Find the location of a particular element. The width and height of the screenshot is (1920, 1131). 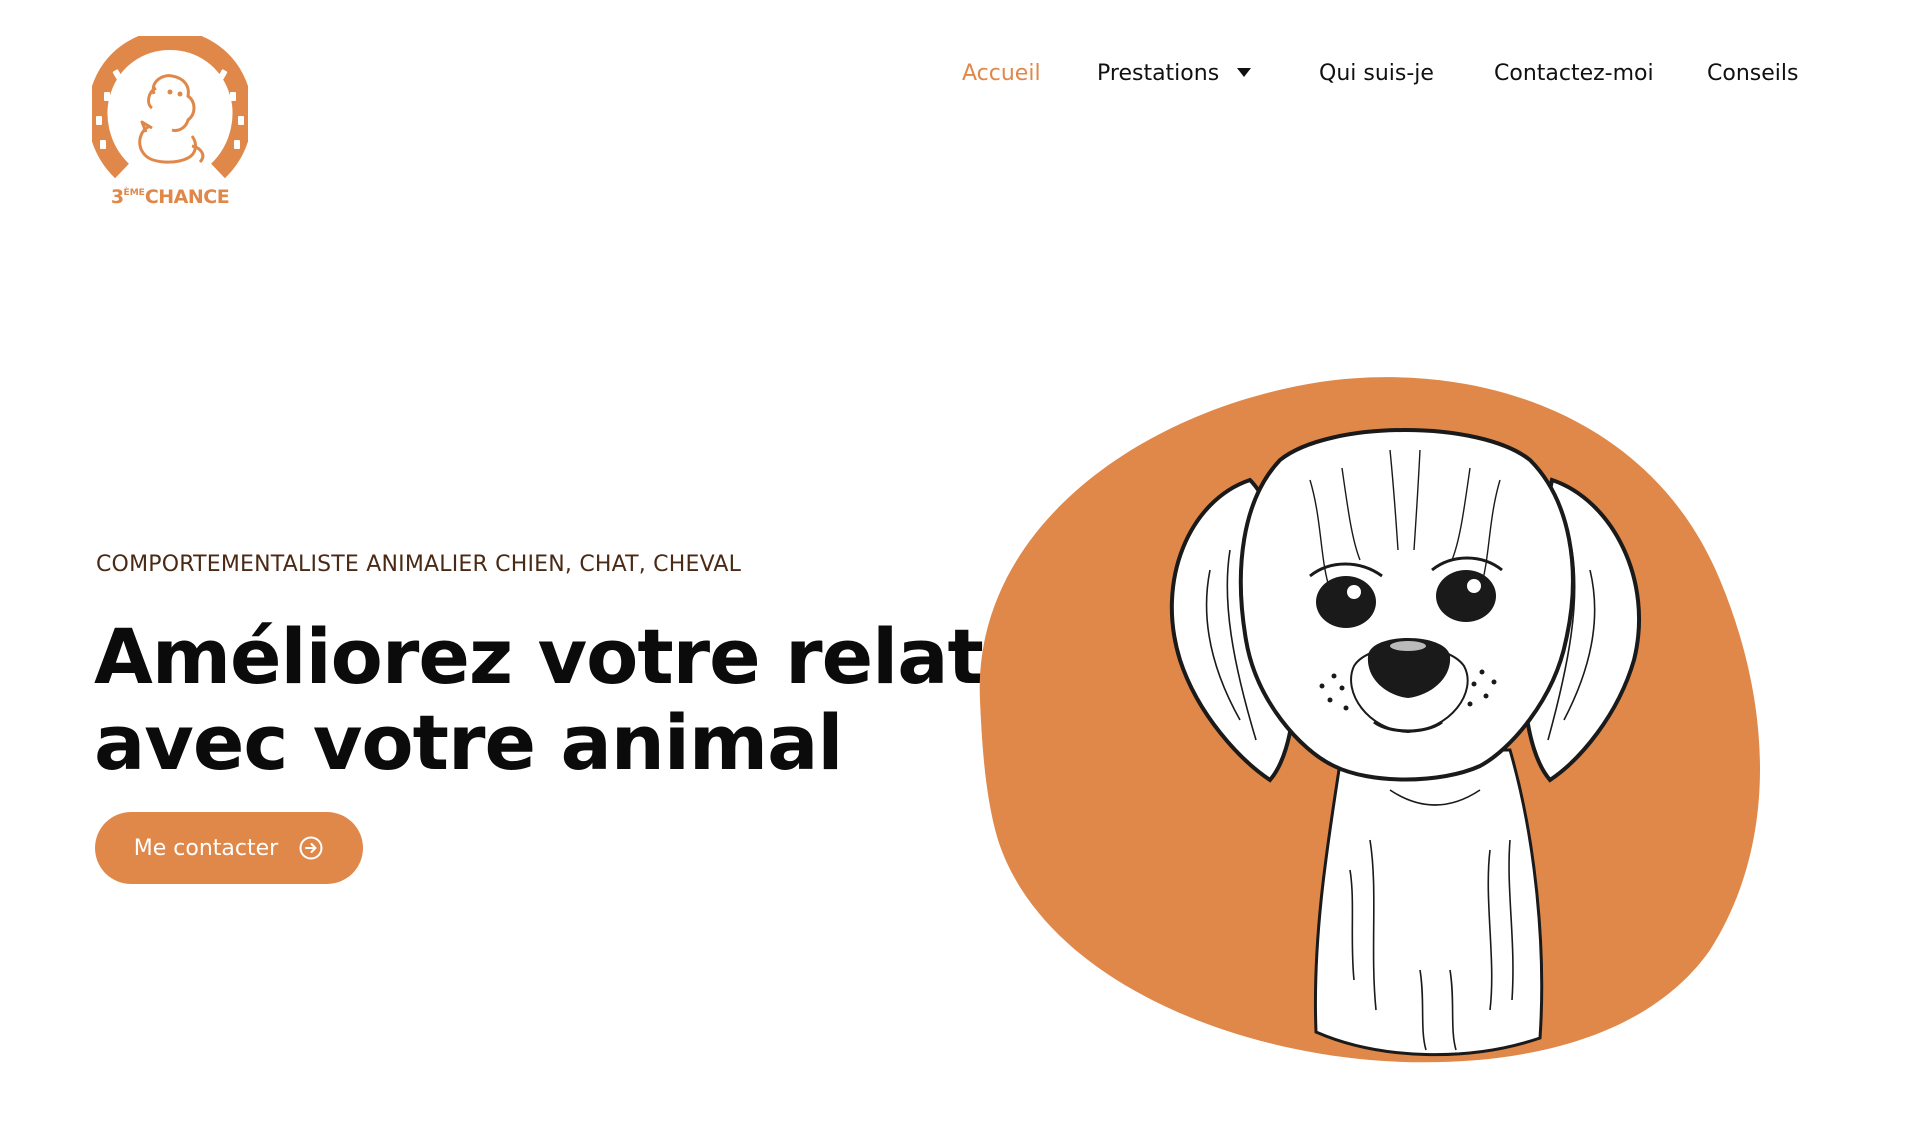

contact-button-label: Me contacter is located at coordinates (206, 848).